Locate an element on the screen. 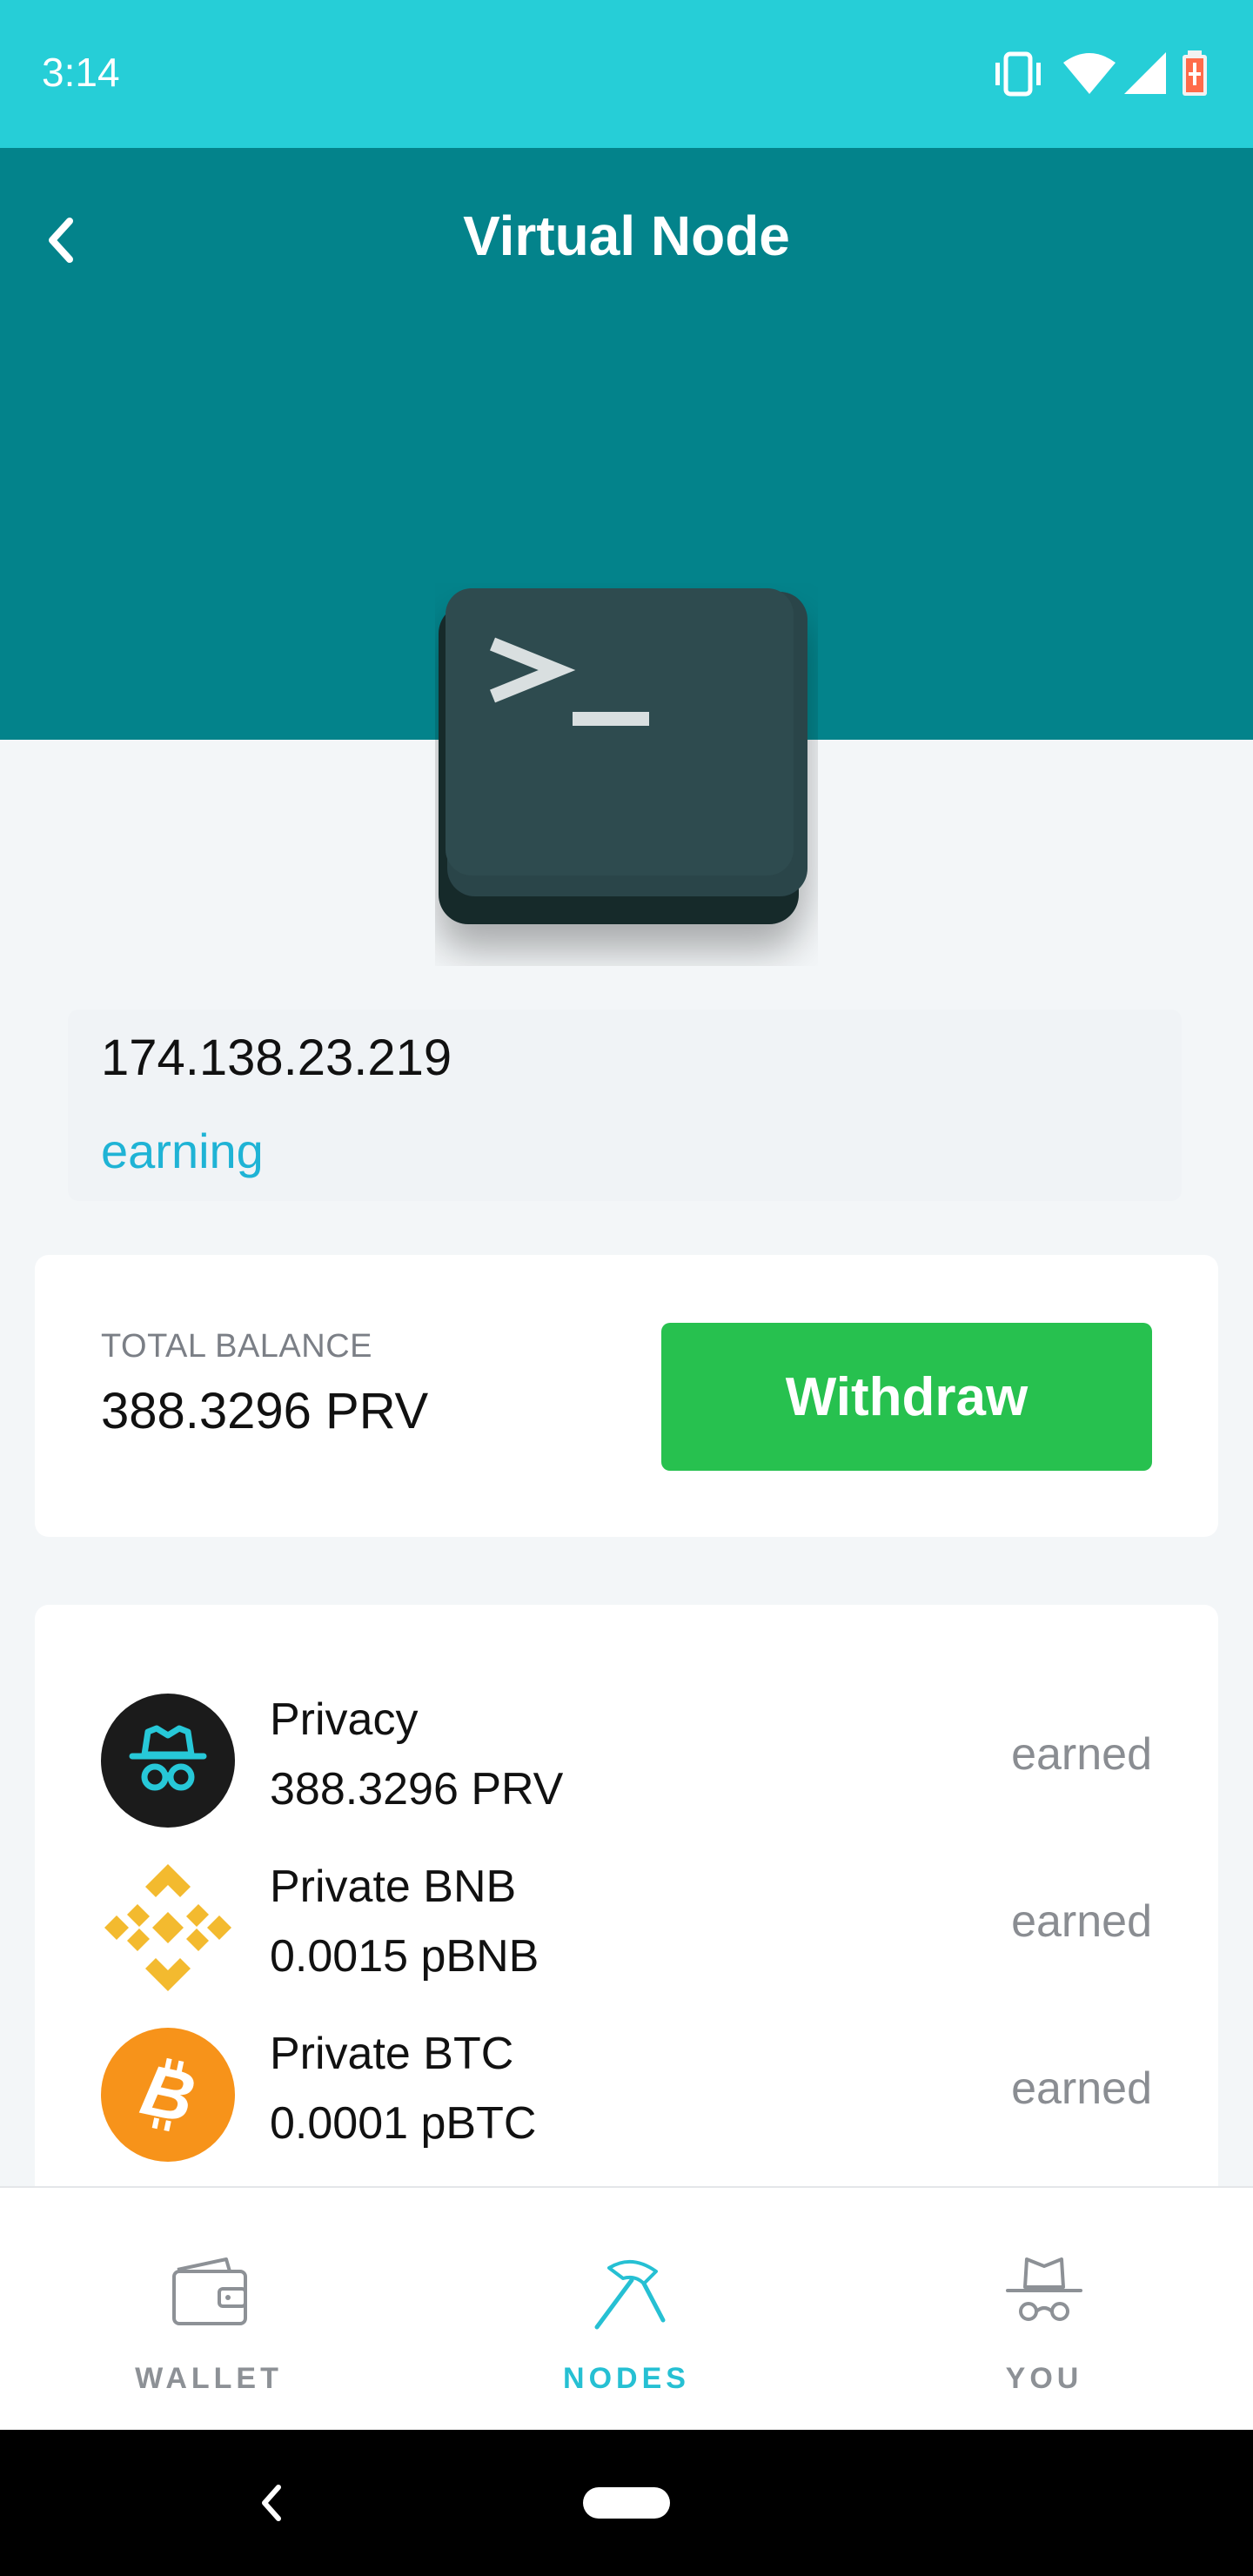 Image resolution: width=1253 pixels, height=2576 pixels. vibrate-icon is located at coordinates (1018, 74).